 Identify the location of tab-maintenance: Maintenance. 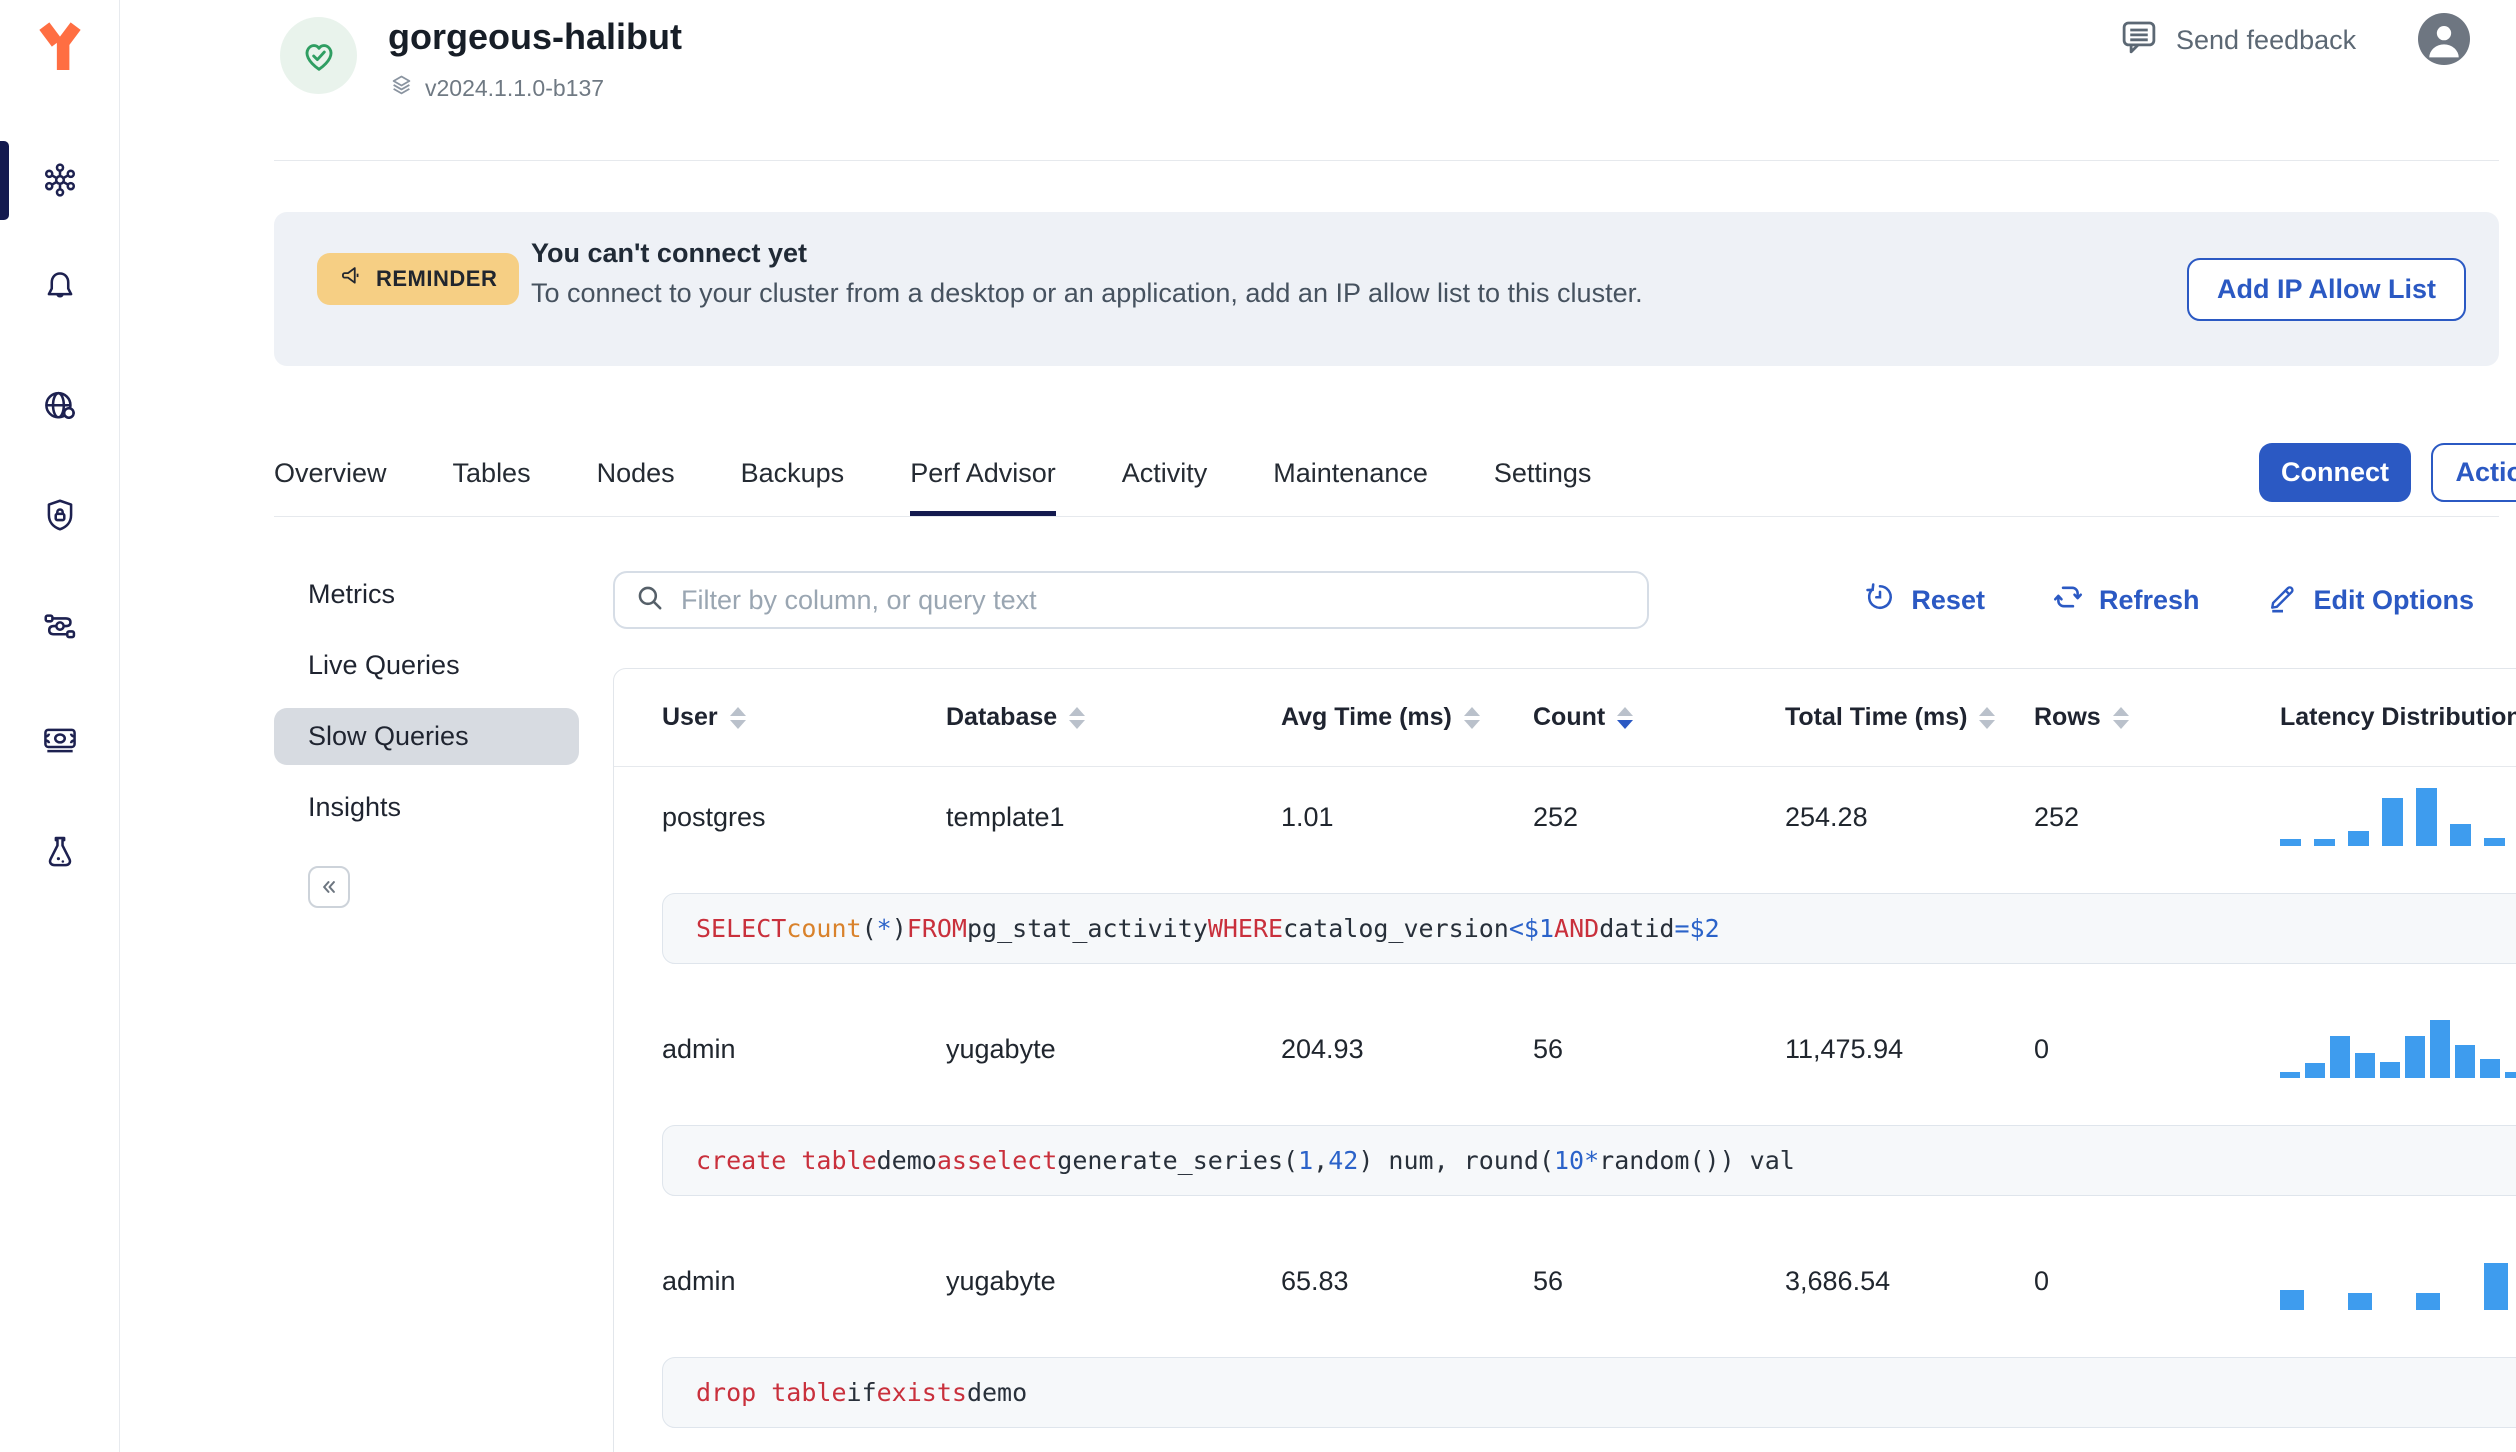
(1350, 482).